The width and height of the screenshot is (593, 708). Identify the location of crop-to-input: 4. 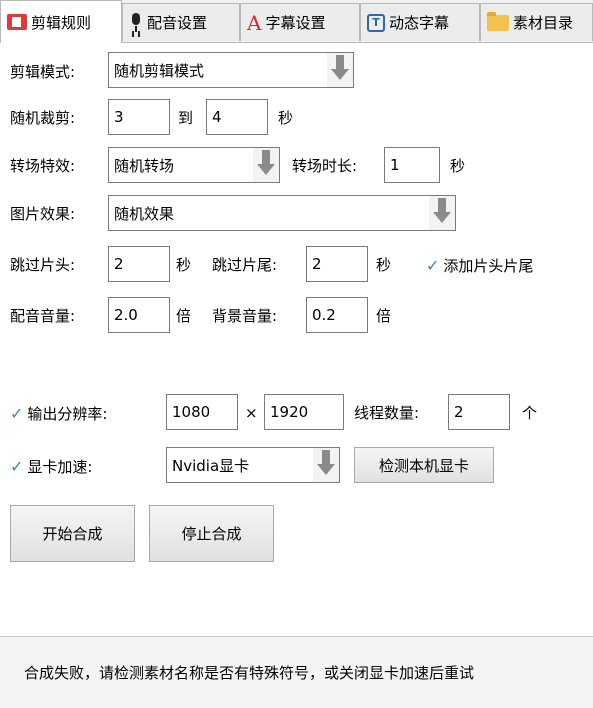
(237, 117).